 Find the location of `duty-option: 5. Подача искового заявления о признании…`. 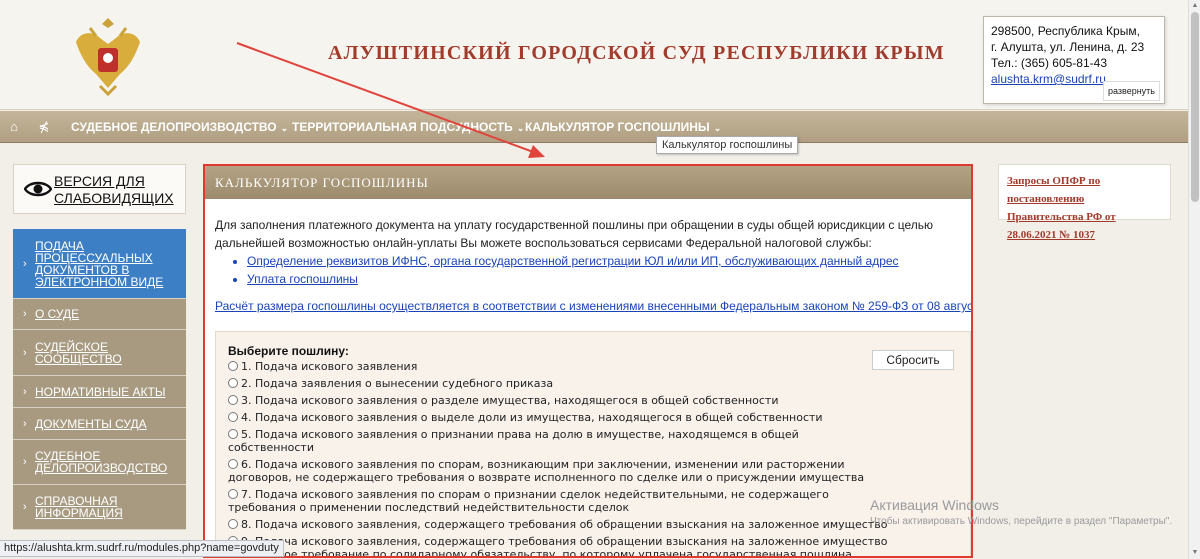

duty-option: 5. Подача искового заявления о признании… is located at coordinates (558, 441).